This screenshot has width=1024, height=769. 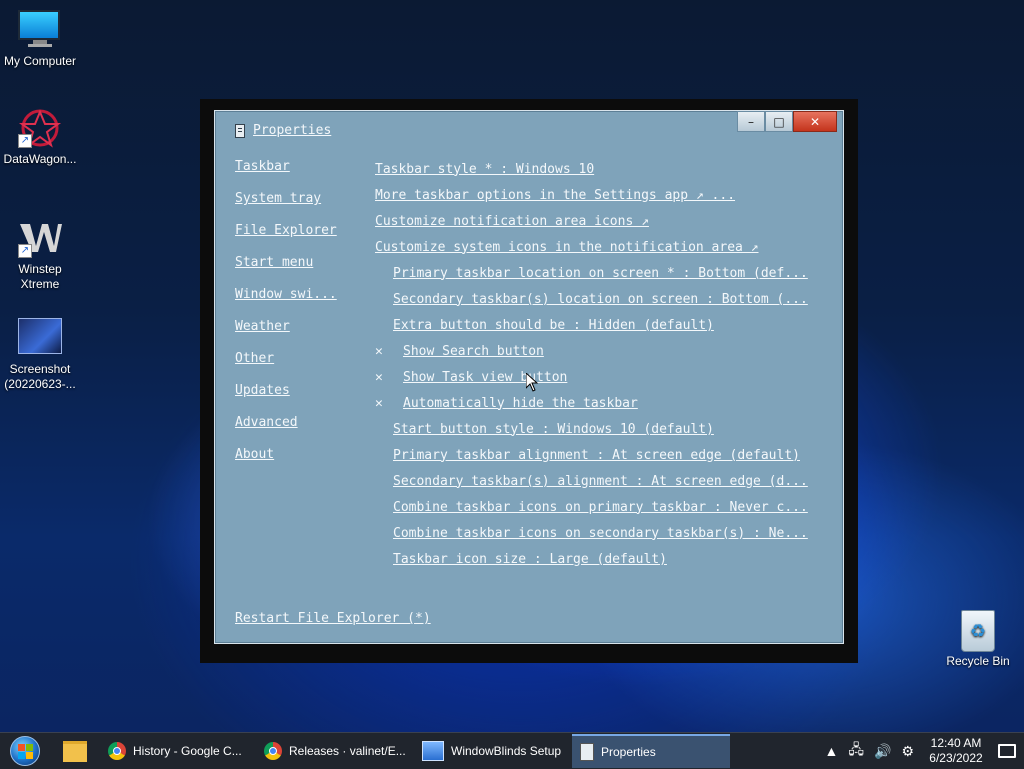 I want to click on window-title-bar: Properties, so click(x=283, y=130).